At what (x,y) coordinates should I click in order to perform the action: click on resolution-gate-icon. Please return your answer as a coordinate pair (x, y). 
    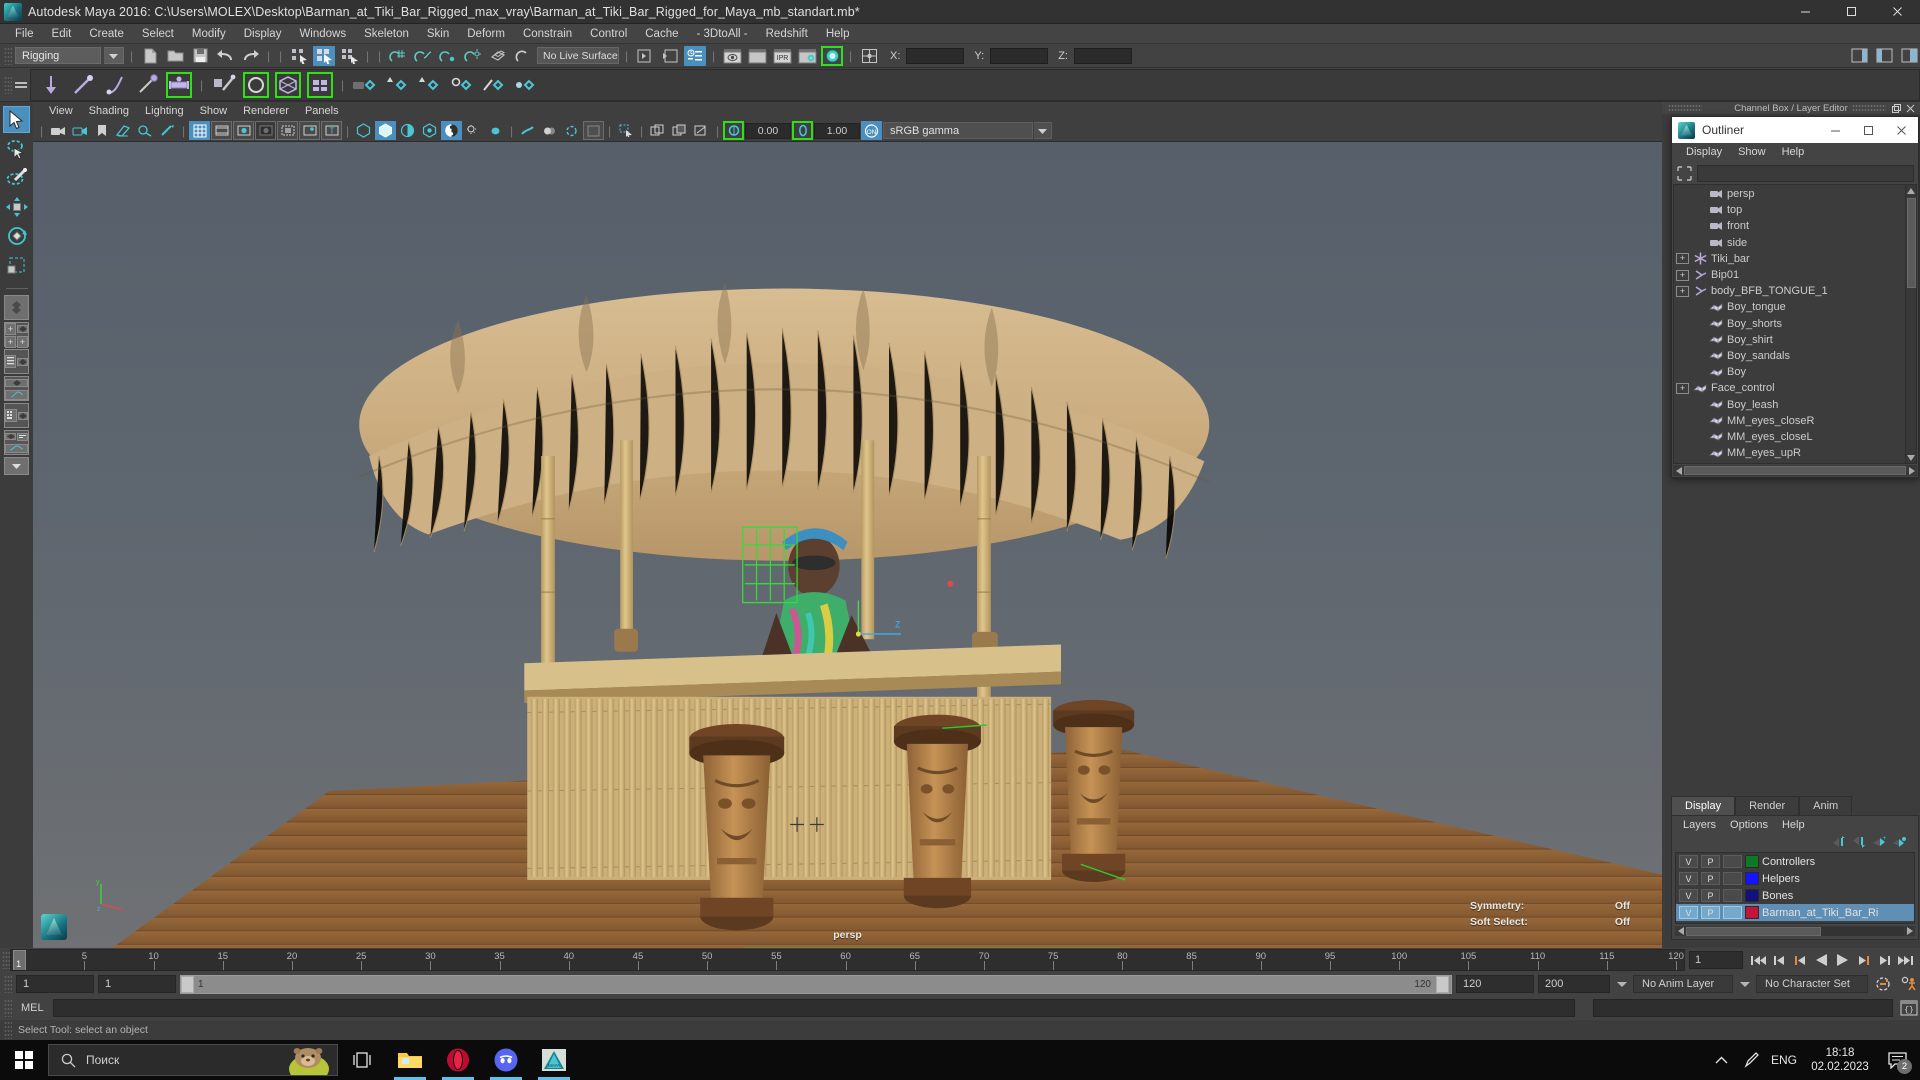
    Looking at the image, I should click on (243, 130).